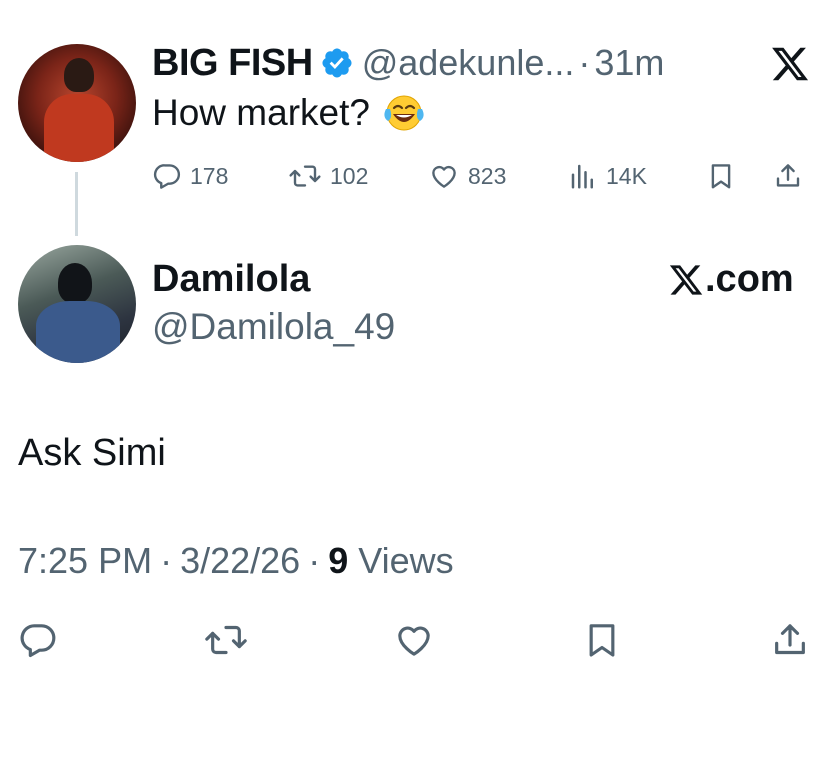 The height and width of the screenshot is (779, 828). Describe the element at coordinates (273, 327) in the screenshot. I see `reply-handle: @Damilola_49` at that location.